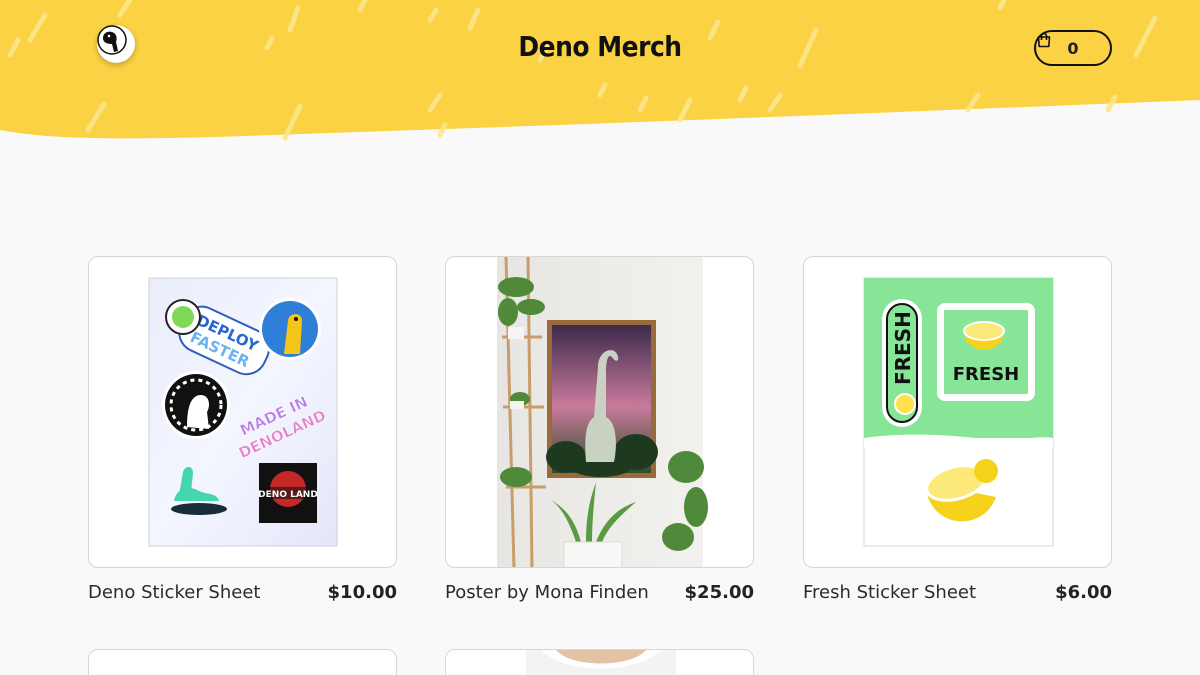 The image size is (1200, 675). Describe the element at coordinates (600, 46) in the screenshot. I see `site-title: Deno Merch` at that location.